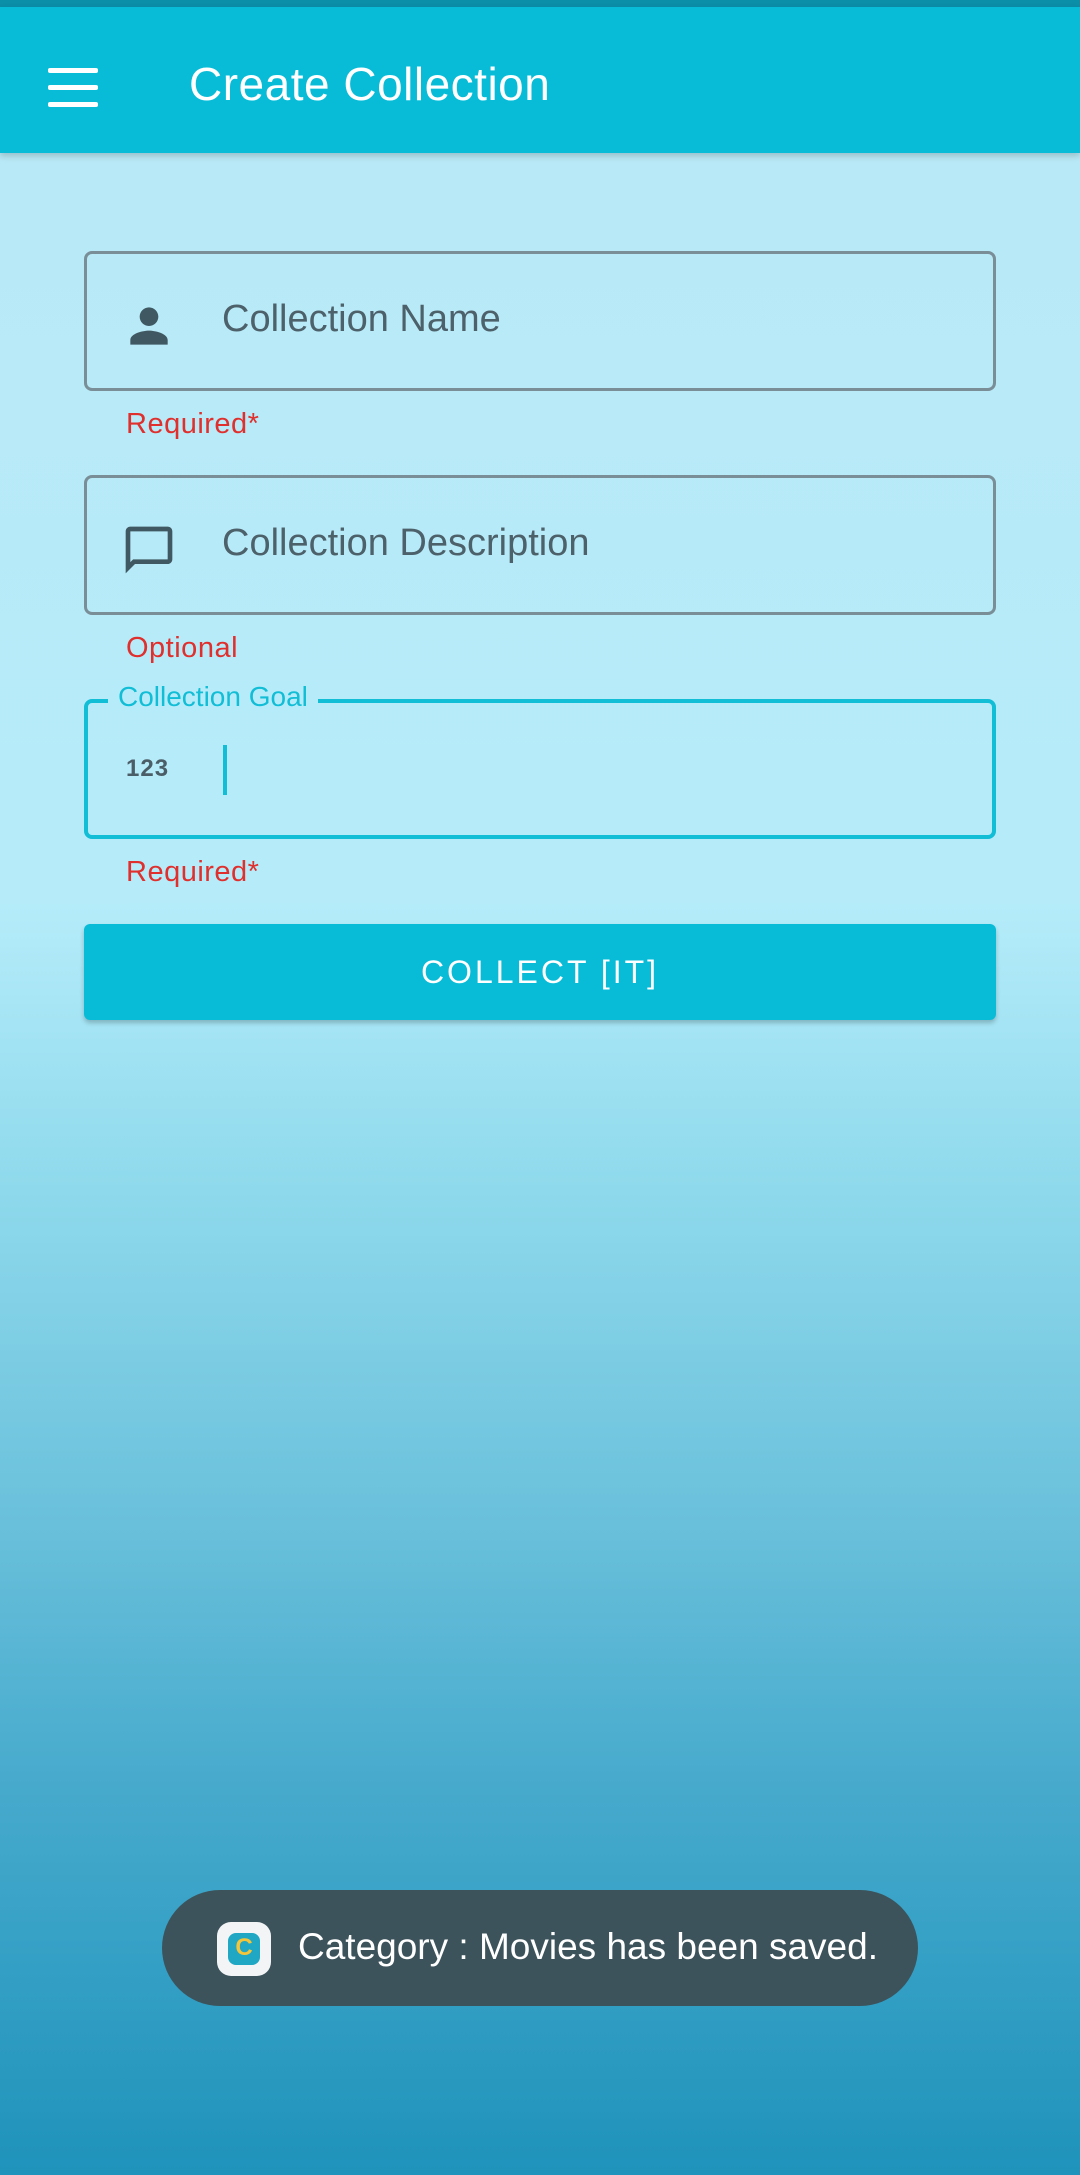 This screenshot has height=2175, width=1080. I want to click on toast-message: Category : Movies has been saved., so click(588, 1946).